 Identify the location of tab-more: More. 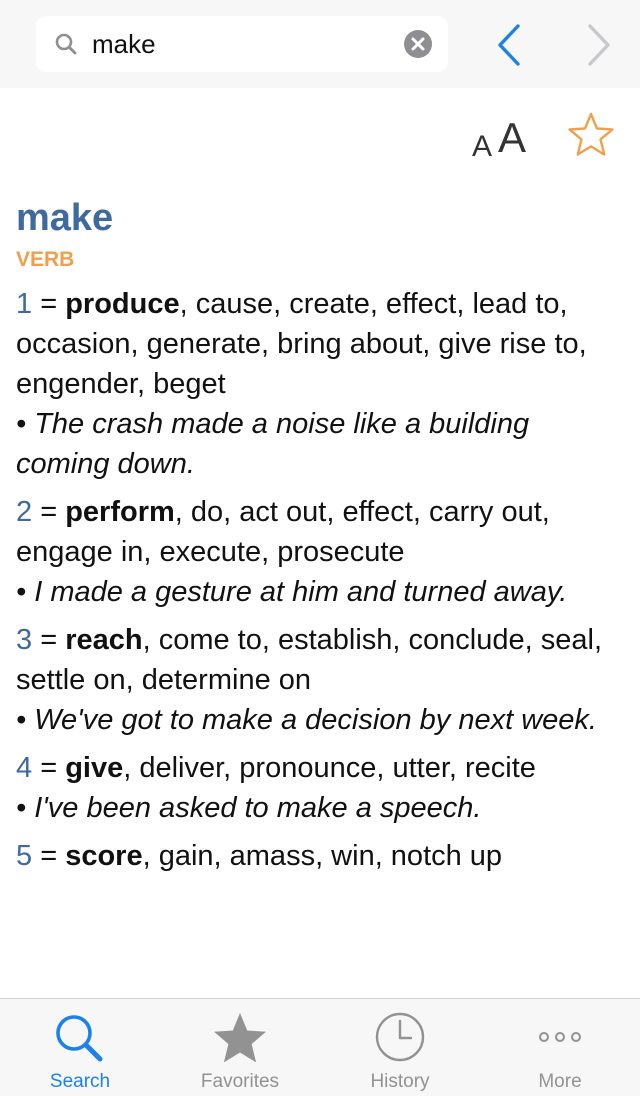
(560, 1047).